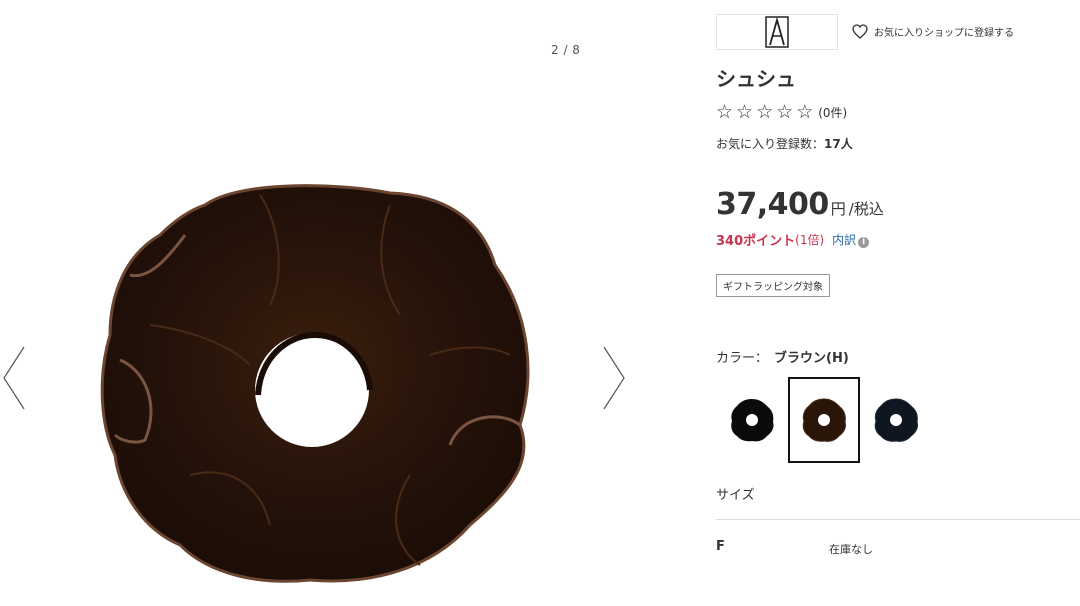  I want to click on scrunchie-thumb-brown, so click(824, 420).